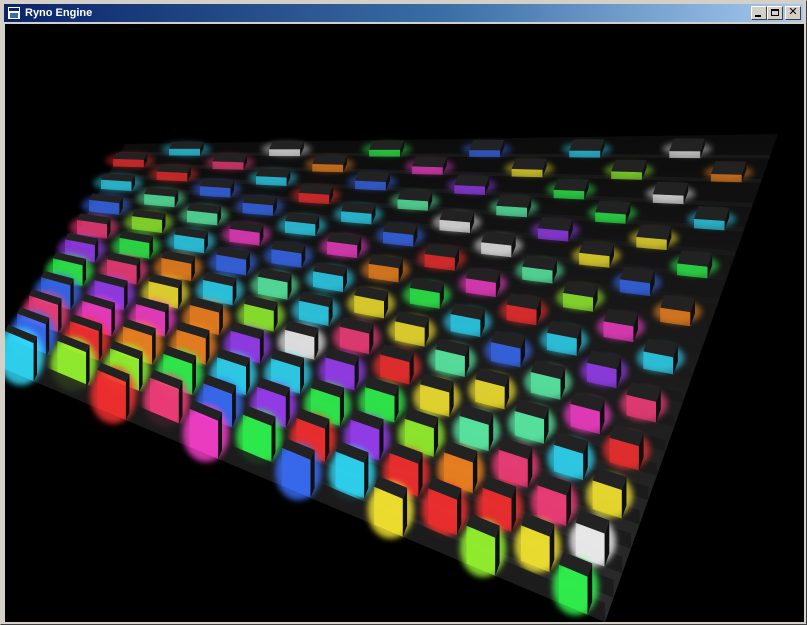  I want to click on maximize-icon, so click(775, 12).